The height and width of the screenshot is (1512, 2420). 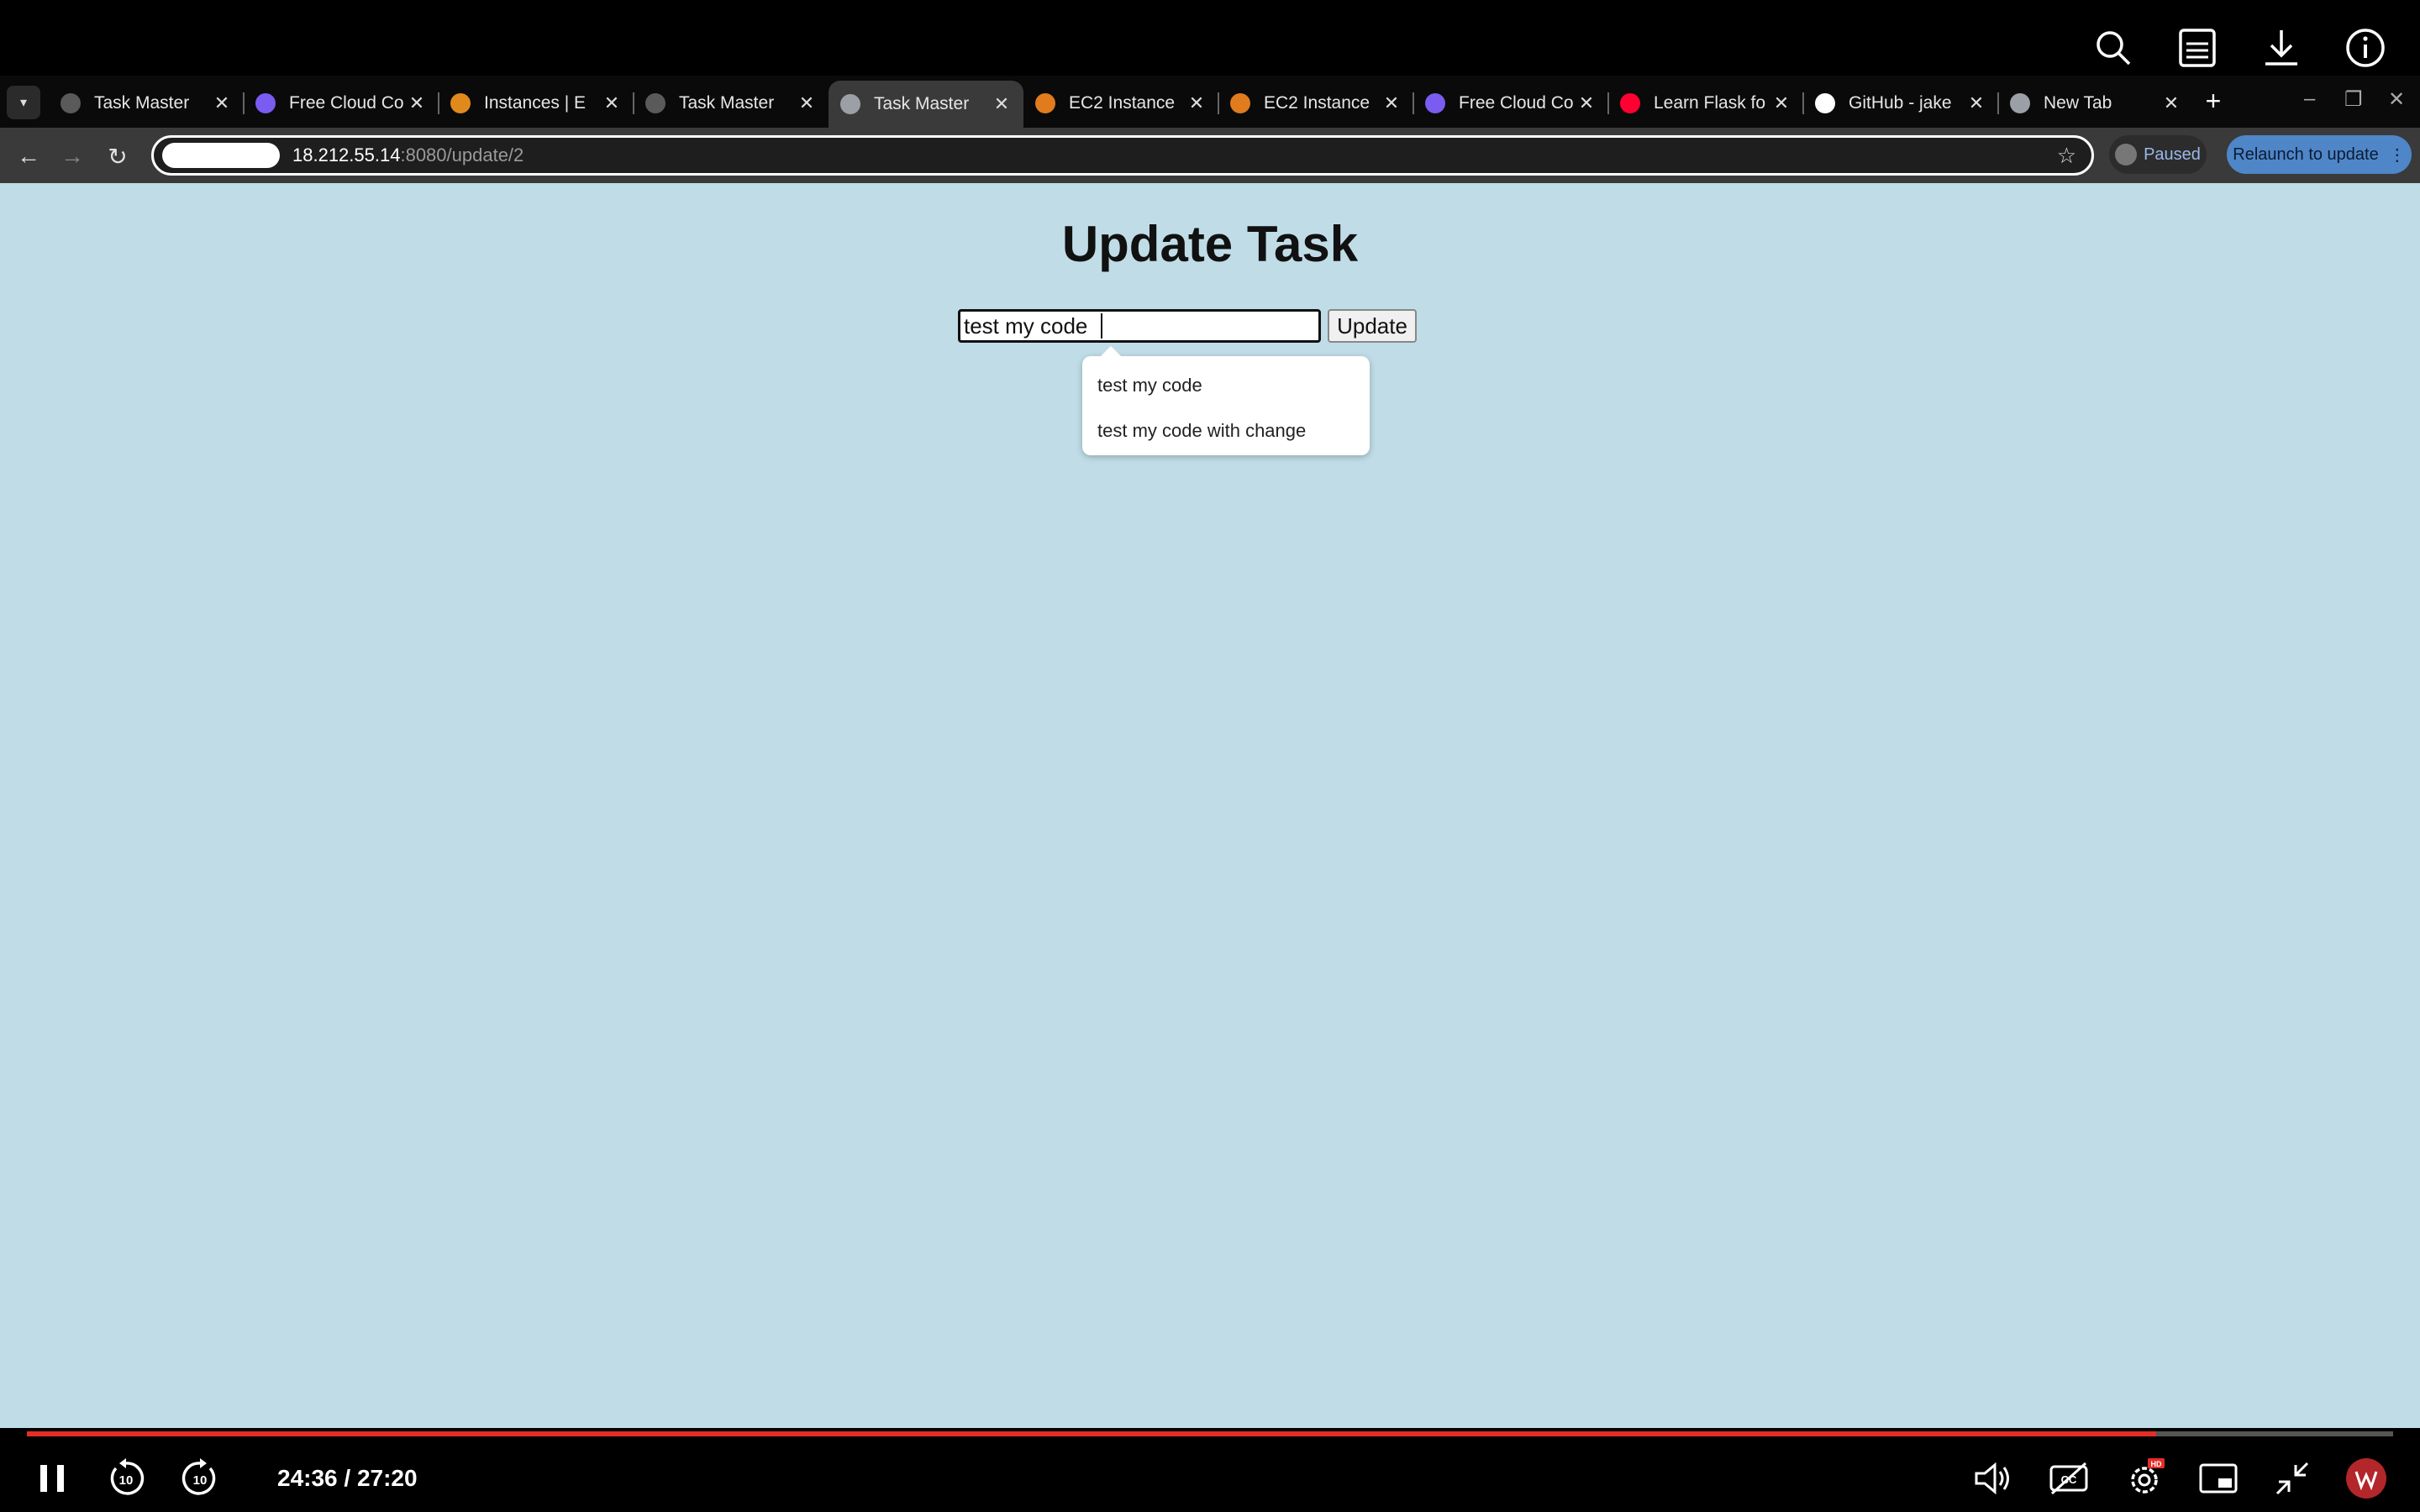 What do you see at coordinates (347, 1478) in the screenshot?
I see `playback-time: 24:36 / 27:20` at bounding box center [347, 1478].